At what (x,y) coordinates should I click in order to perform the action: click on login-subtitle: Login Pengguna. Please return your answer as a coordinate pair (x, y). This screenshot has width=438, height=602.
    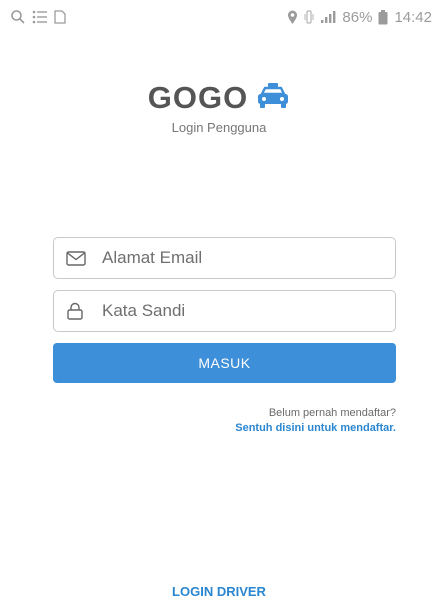
    Looking at the image, I should click on (219, 127).